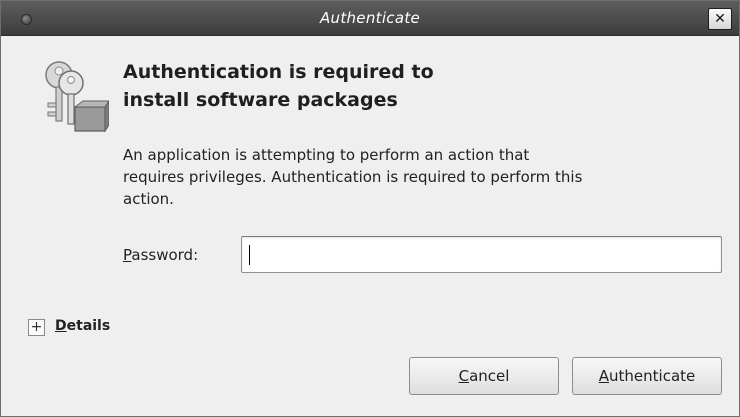  What do you see at coordinates (61, 326) in the screenshot?
I see `details-mnemonic: D` at bounding box center [61, 326].